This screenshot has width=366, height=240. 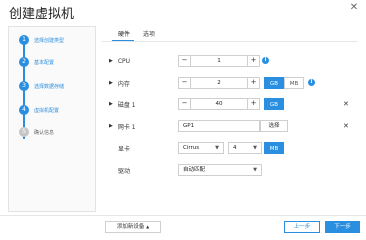 I want to click on step-3: 3 选择数据存储, so click(x=41, y=86).